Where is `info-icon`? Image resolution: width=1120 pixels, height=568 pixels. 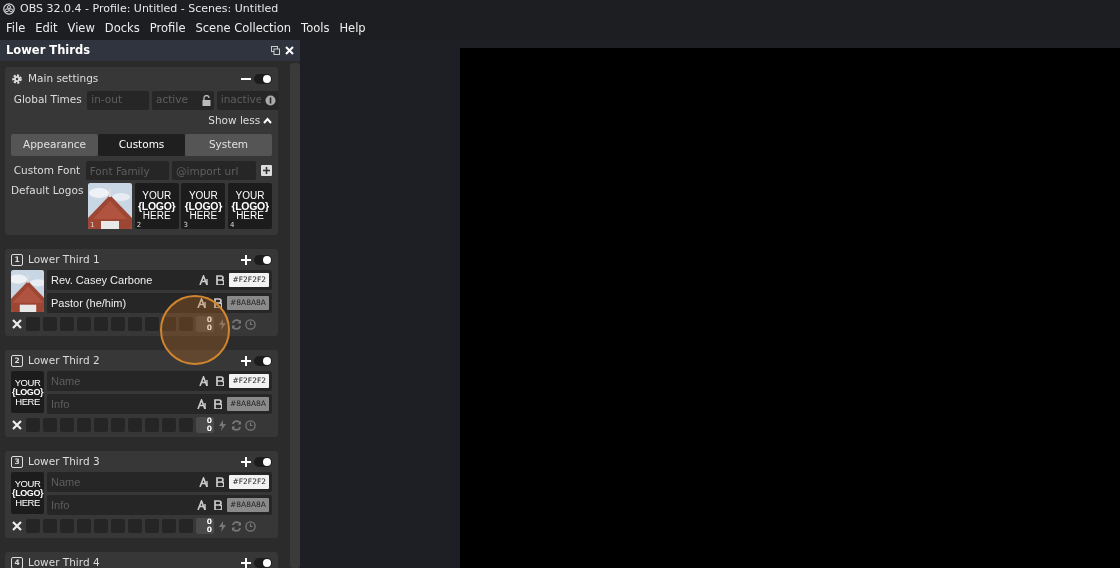
info-icon is located at coordinates (270, 100).